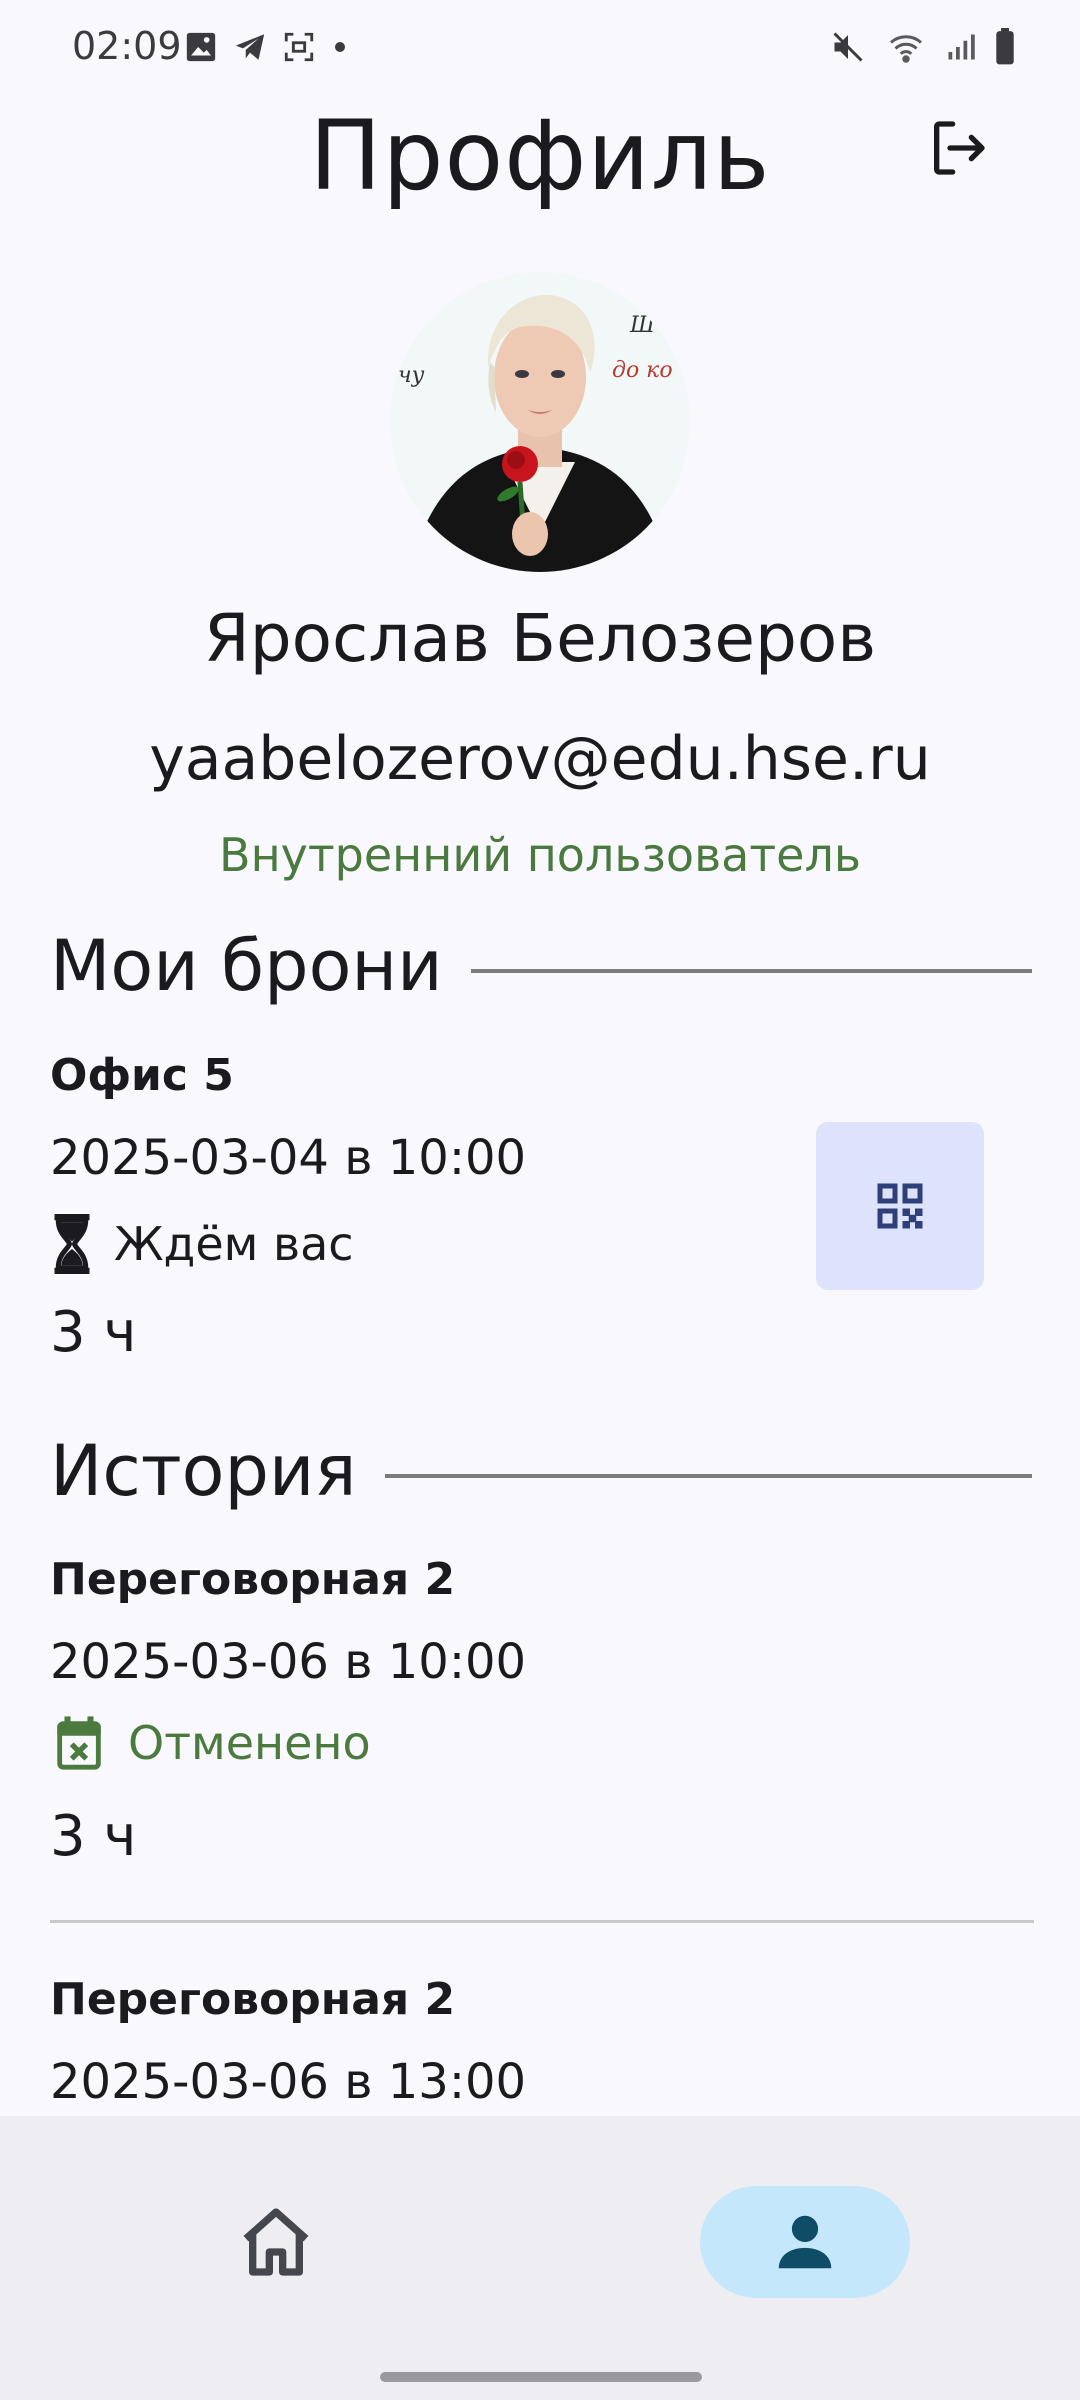 The image size is (1080, 2400). I want to click on logout-icon, so click(959, 148).